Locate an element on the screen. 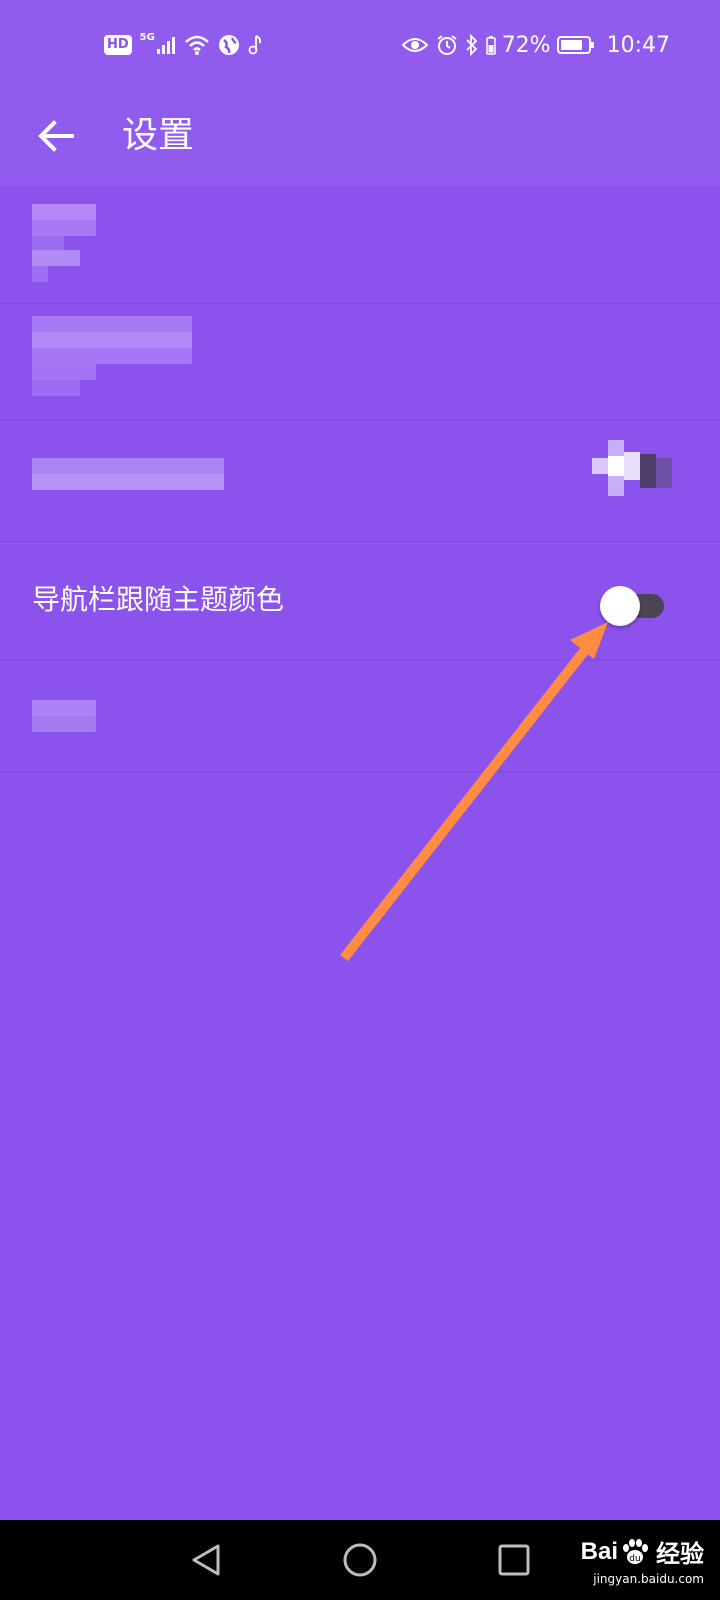  back-arrow-icon is located at coordinates (56, 136).